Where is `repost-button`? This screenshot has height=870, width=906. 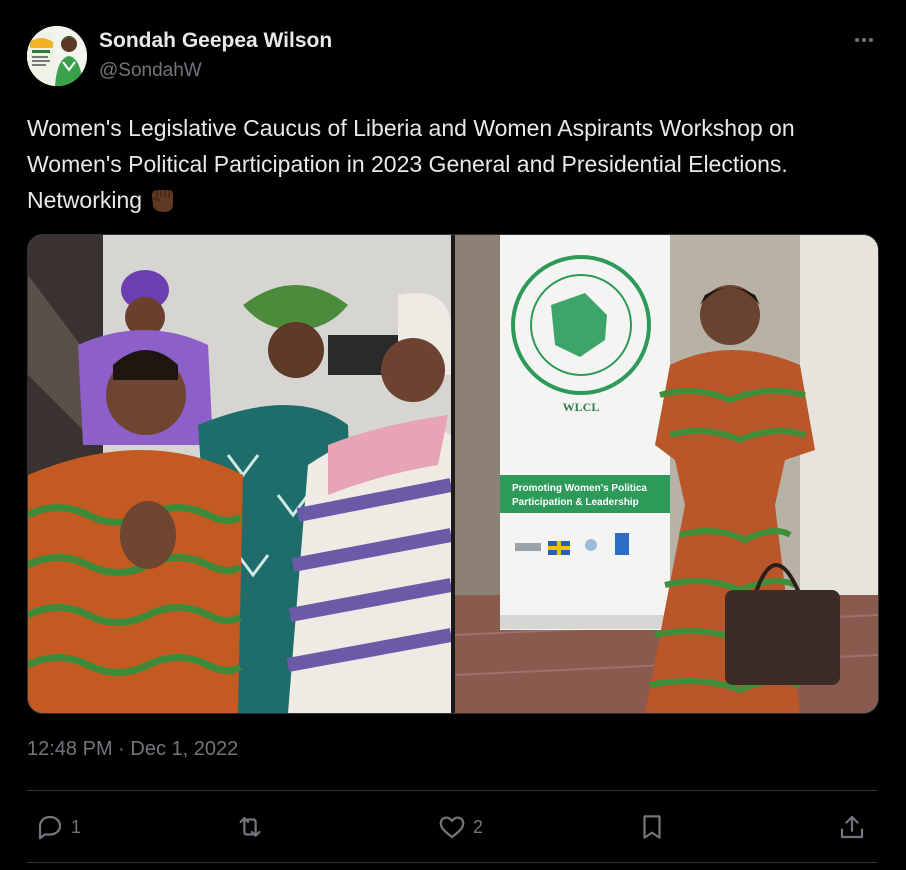 repost-button is located at coordinates (253, 827).